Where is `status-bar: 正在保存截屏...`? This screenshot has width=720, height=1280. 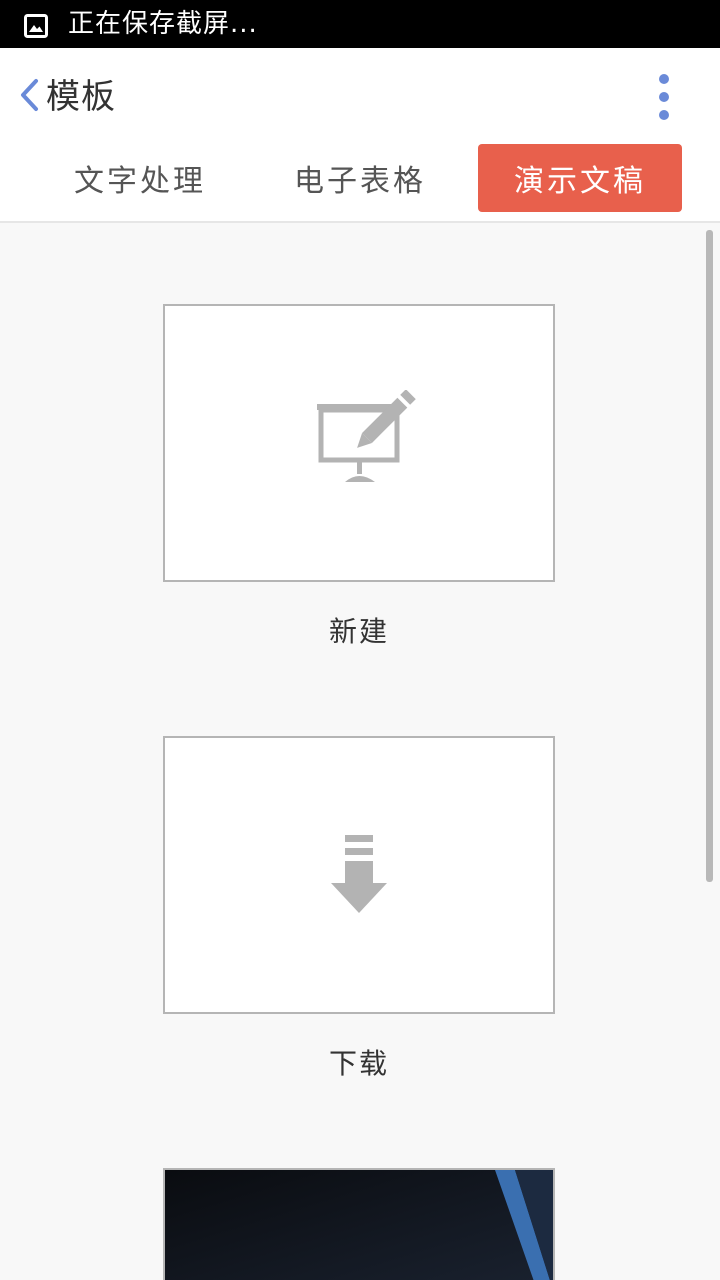
status-bar: 正在保存截屏... is located at coordinates (360, 24).